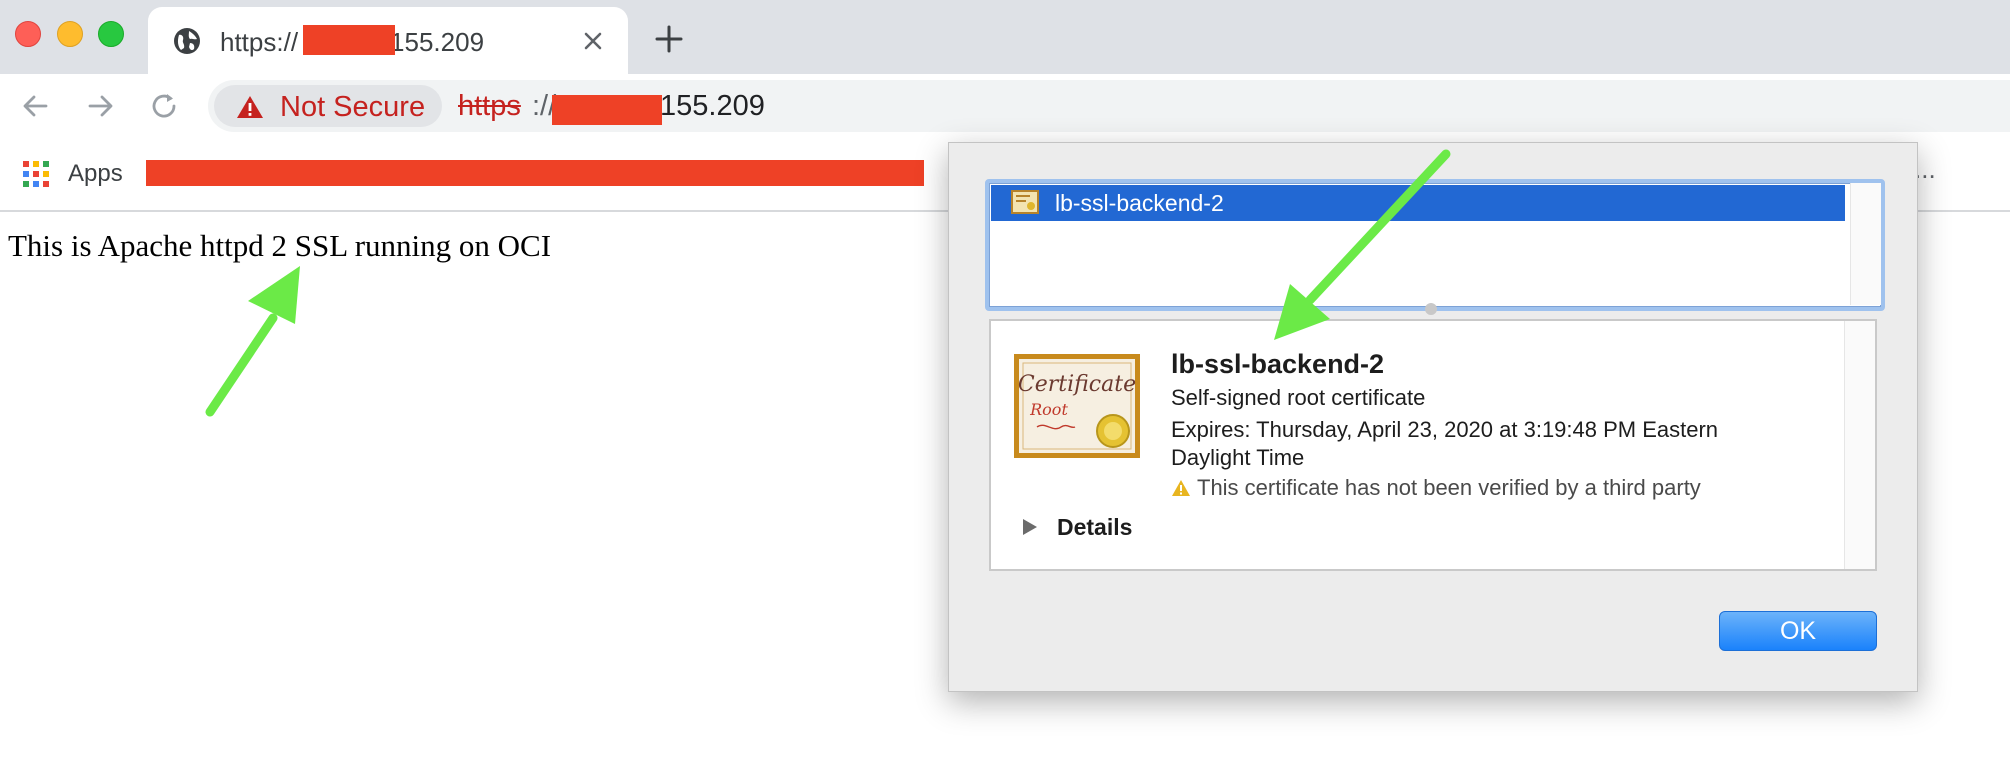 The height and width of the screenshot is (758, 2010). Describe the element at coordinates (1238, 457) in the screenshot. I see `certificate-expiry-continued: Daylight Time` at that location.